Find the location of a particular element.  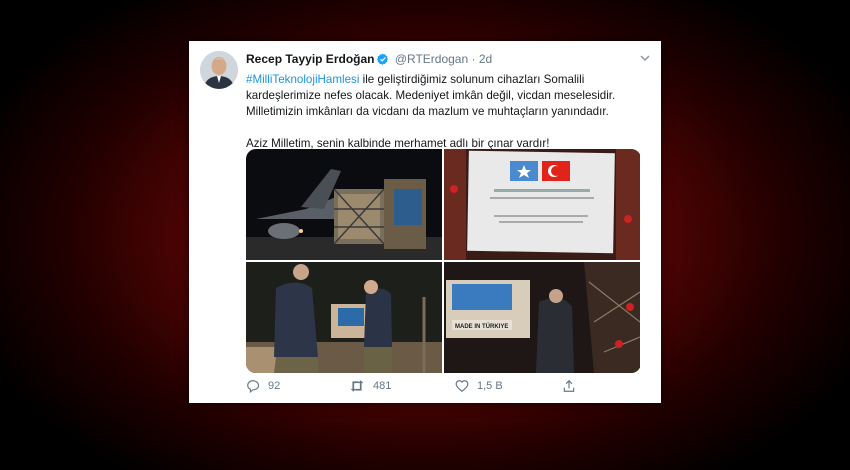

reply-button: 92 is located at coordinates (263, 386).